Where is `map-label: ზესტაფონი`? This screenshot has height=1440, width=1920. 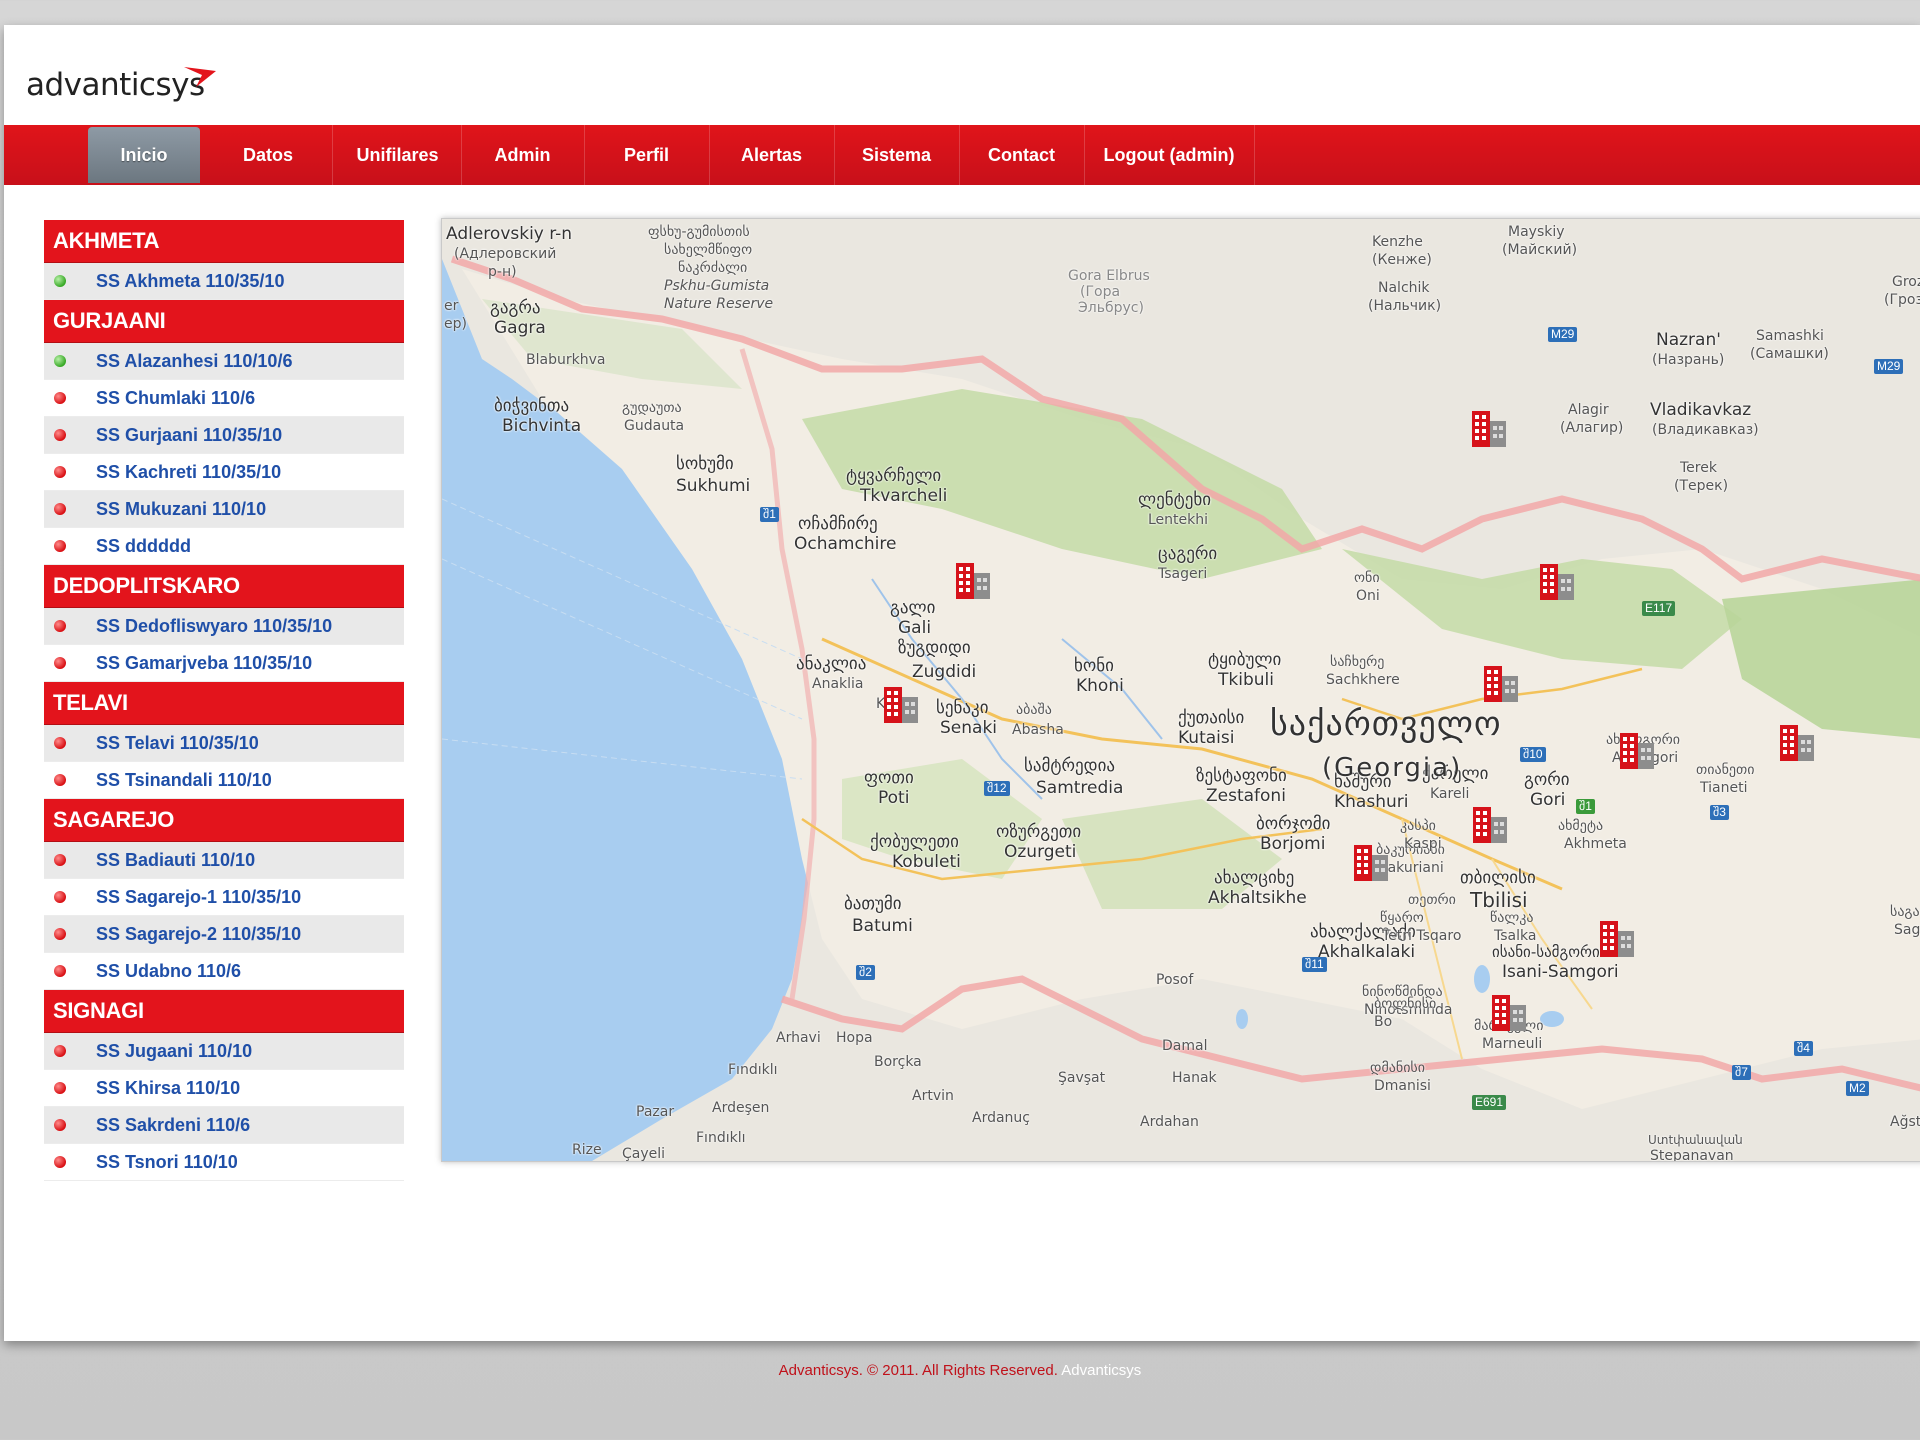 map-label: ზესტაფონი is located at coordinates (1241, 776).